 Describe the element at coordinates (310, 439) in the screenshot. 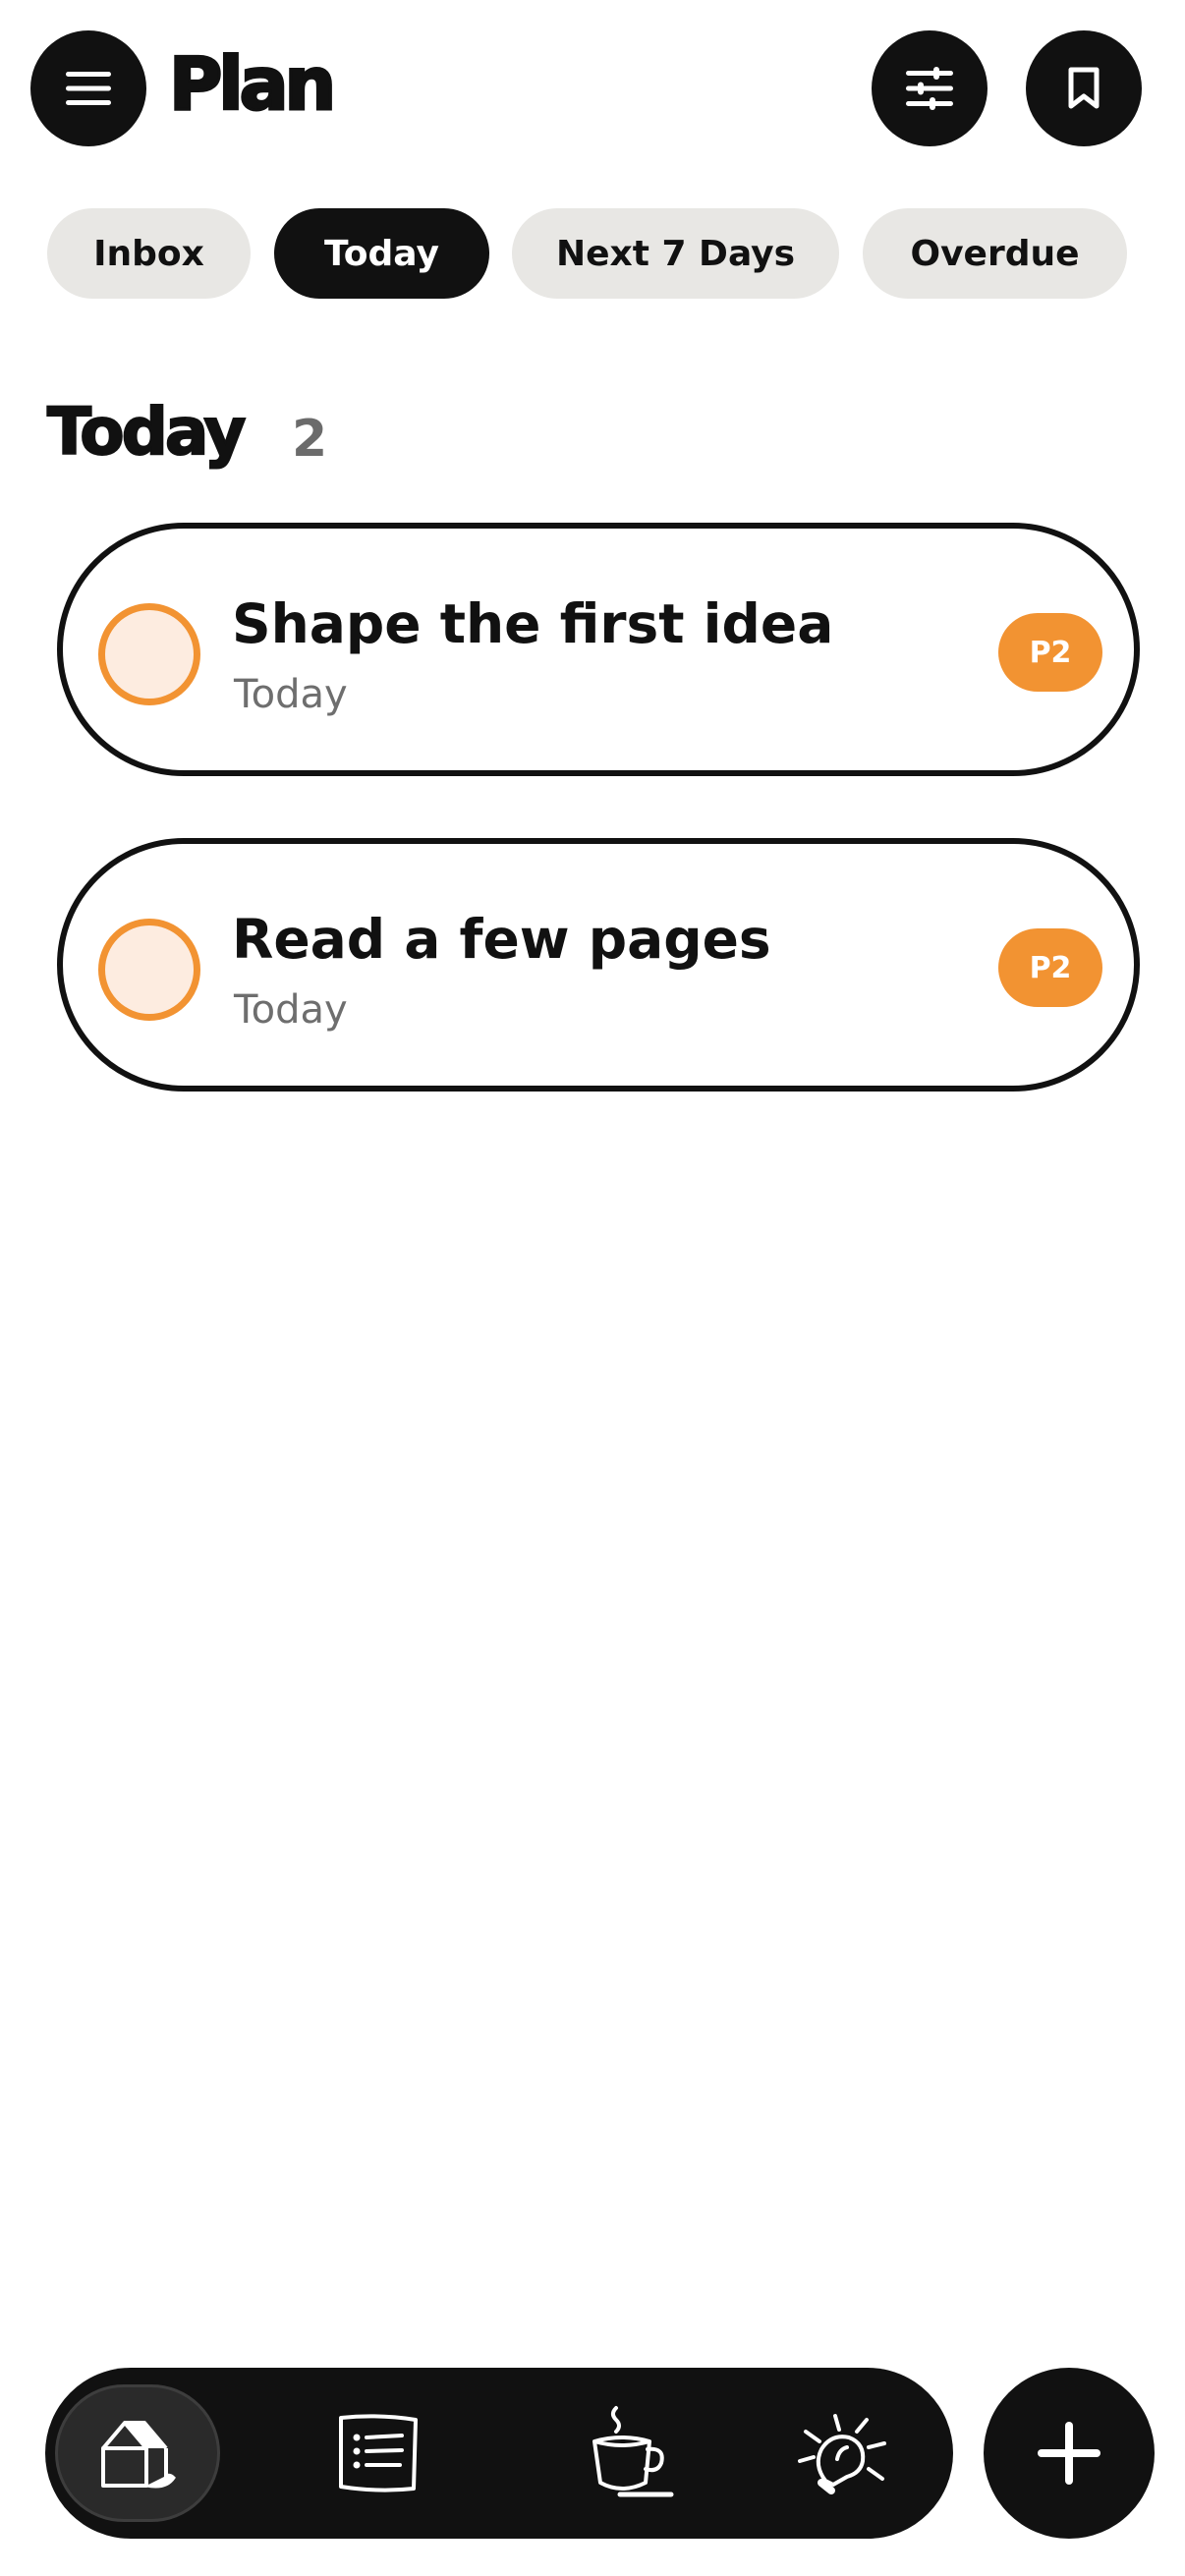

I see `task-count: 2` at that location.